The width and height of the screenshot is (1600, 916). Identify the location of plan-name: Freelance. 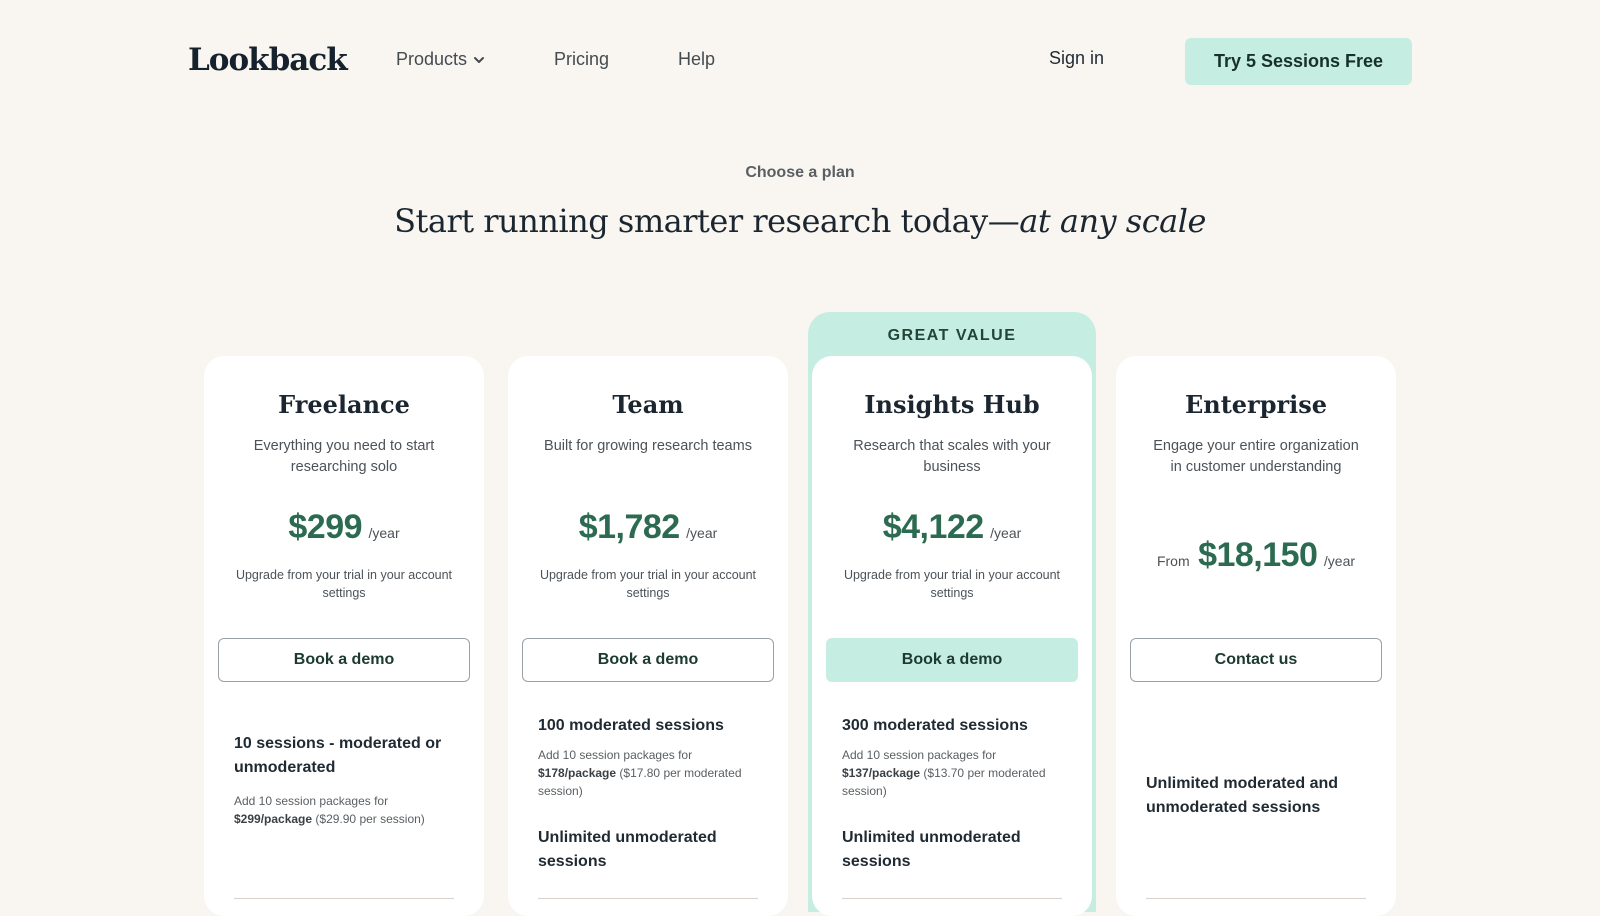
(344, 404).